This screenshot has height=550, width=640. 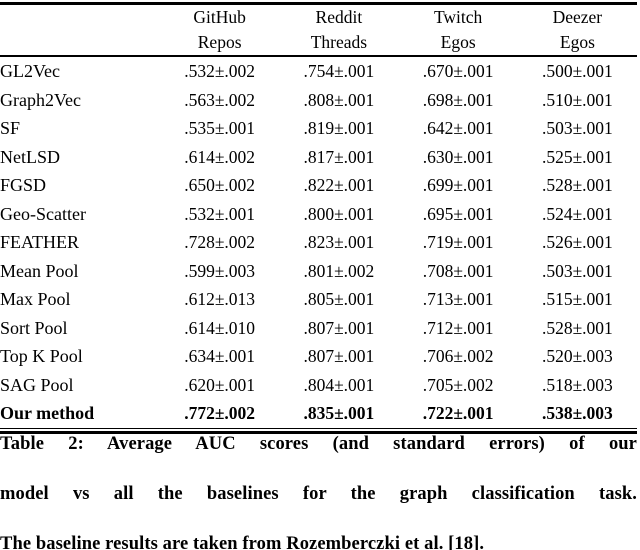 What do you see at coordinates (220, 128) in the screenshot?
I see `cell-value: .535±.001` at bounding box center [220, 128].